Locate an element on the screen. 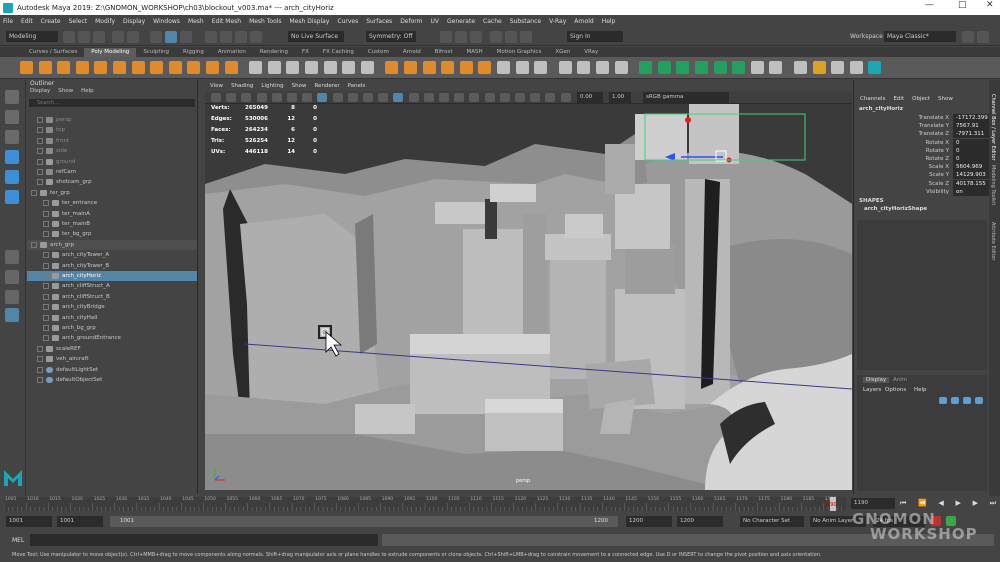  shelf-tab-motion-graphics: Motion Graphics is located at coordinates (519, 52).